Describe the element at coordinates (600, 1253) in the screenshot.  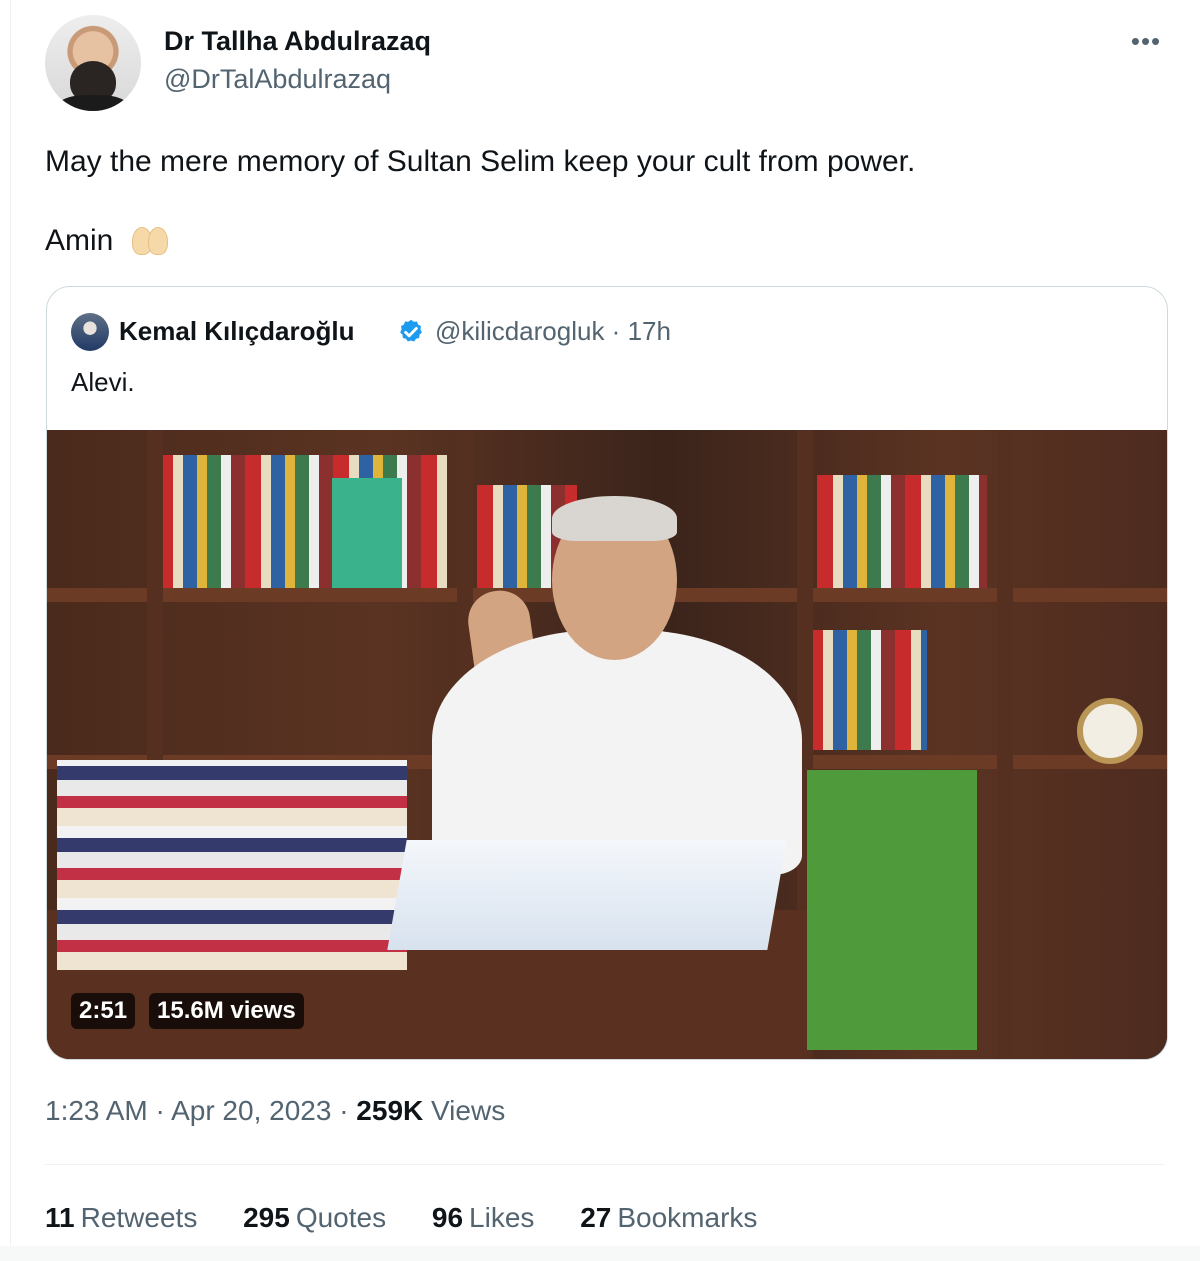
I see `bottom-strip` at that location.